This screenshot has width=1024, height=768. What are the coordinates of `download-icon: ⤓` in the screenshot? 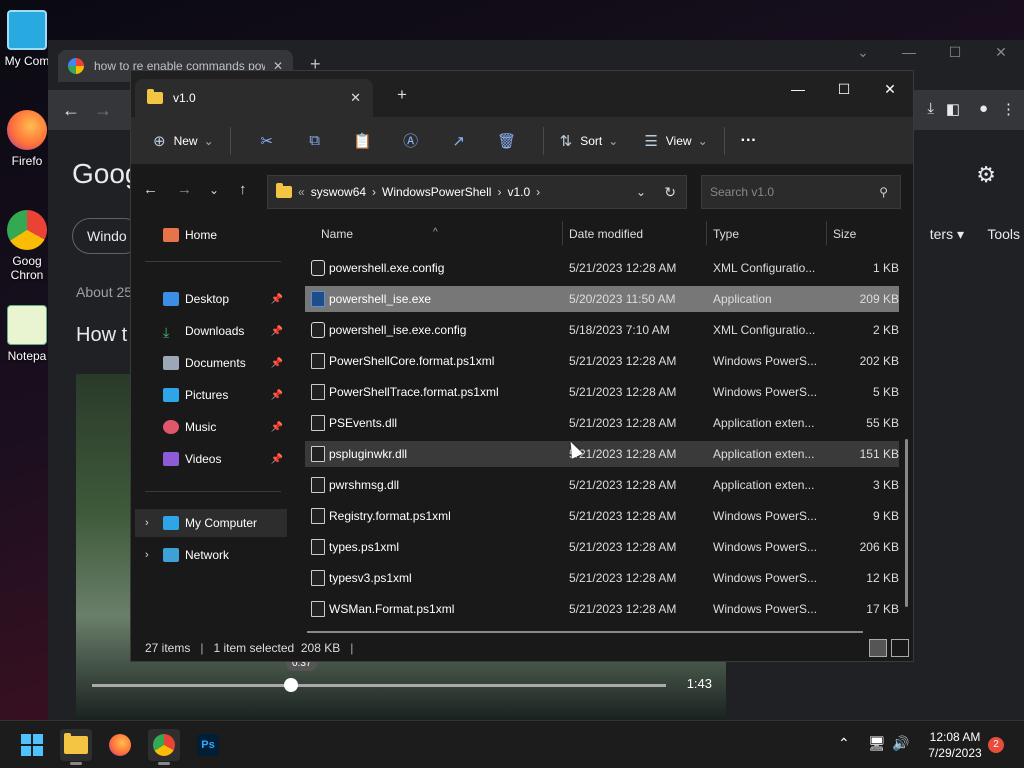 It's located at (930, 108).